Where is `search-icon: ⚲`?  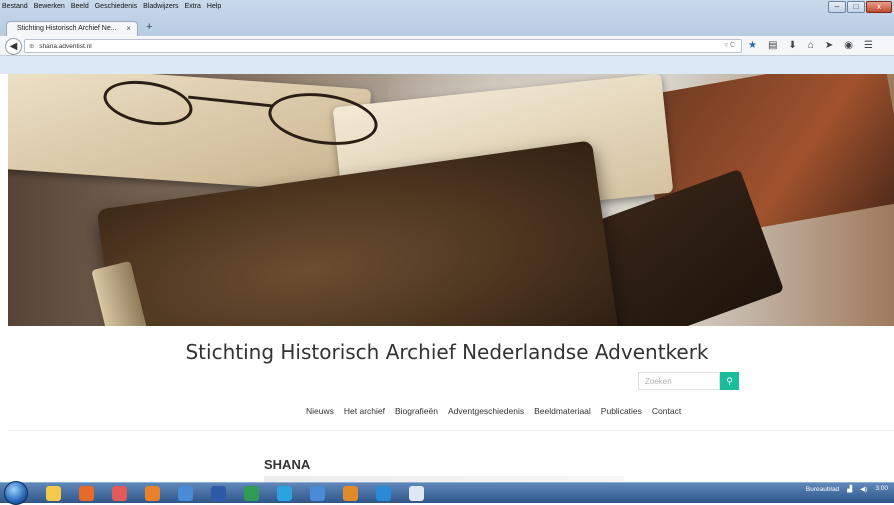
search-icon: ⚲ is located at coordinates (729, 381).